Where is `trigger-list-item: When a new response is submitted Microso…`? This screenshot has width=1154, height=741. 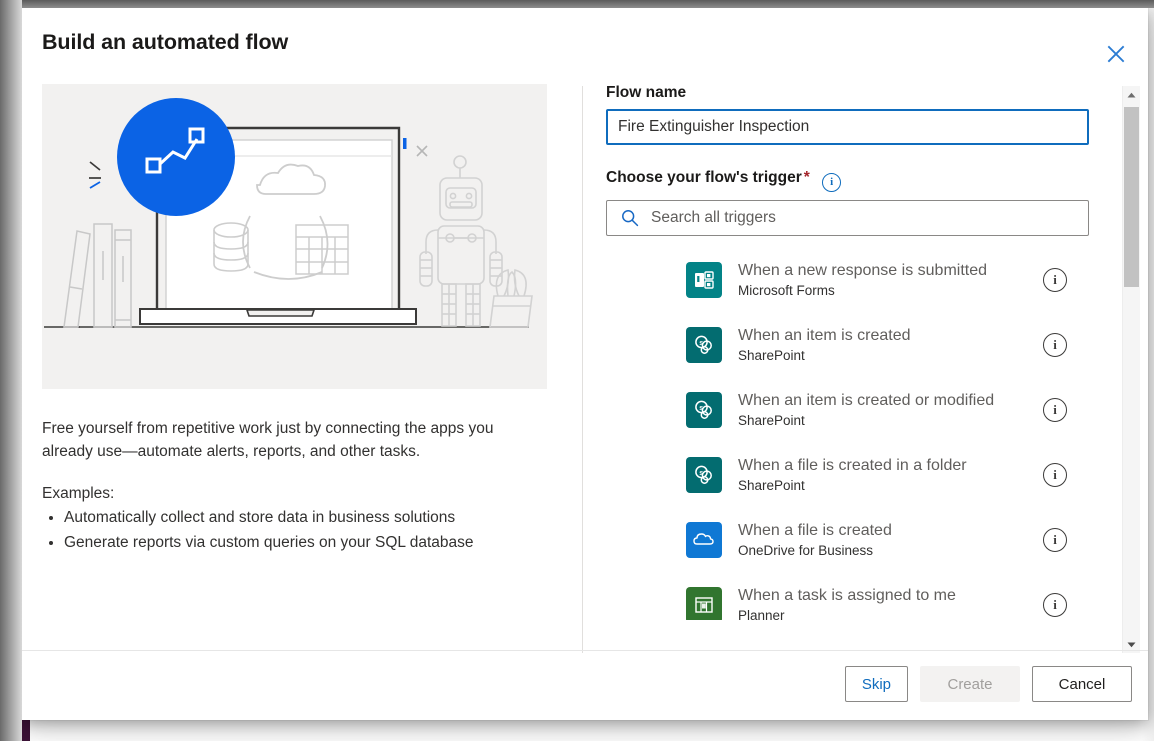 trigger-list-item: When a new response is submitted Microso… is located at coordinates (847, 280).